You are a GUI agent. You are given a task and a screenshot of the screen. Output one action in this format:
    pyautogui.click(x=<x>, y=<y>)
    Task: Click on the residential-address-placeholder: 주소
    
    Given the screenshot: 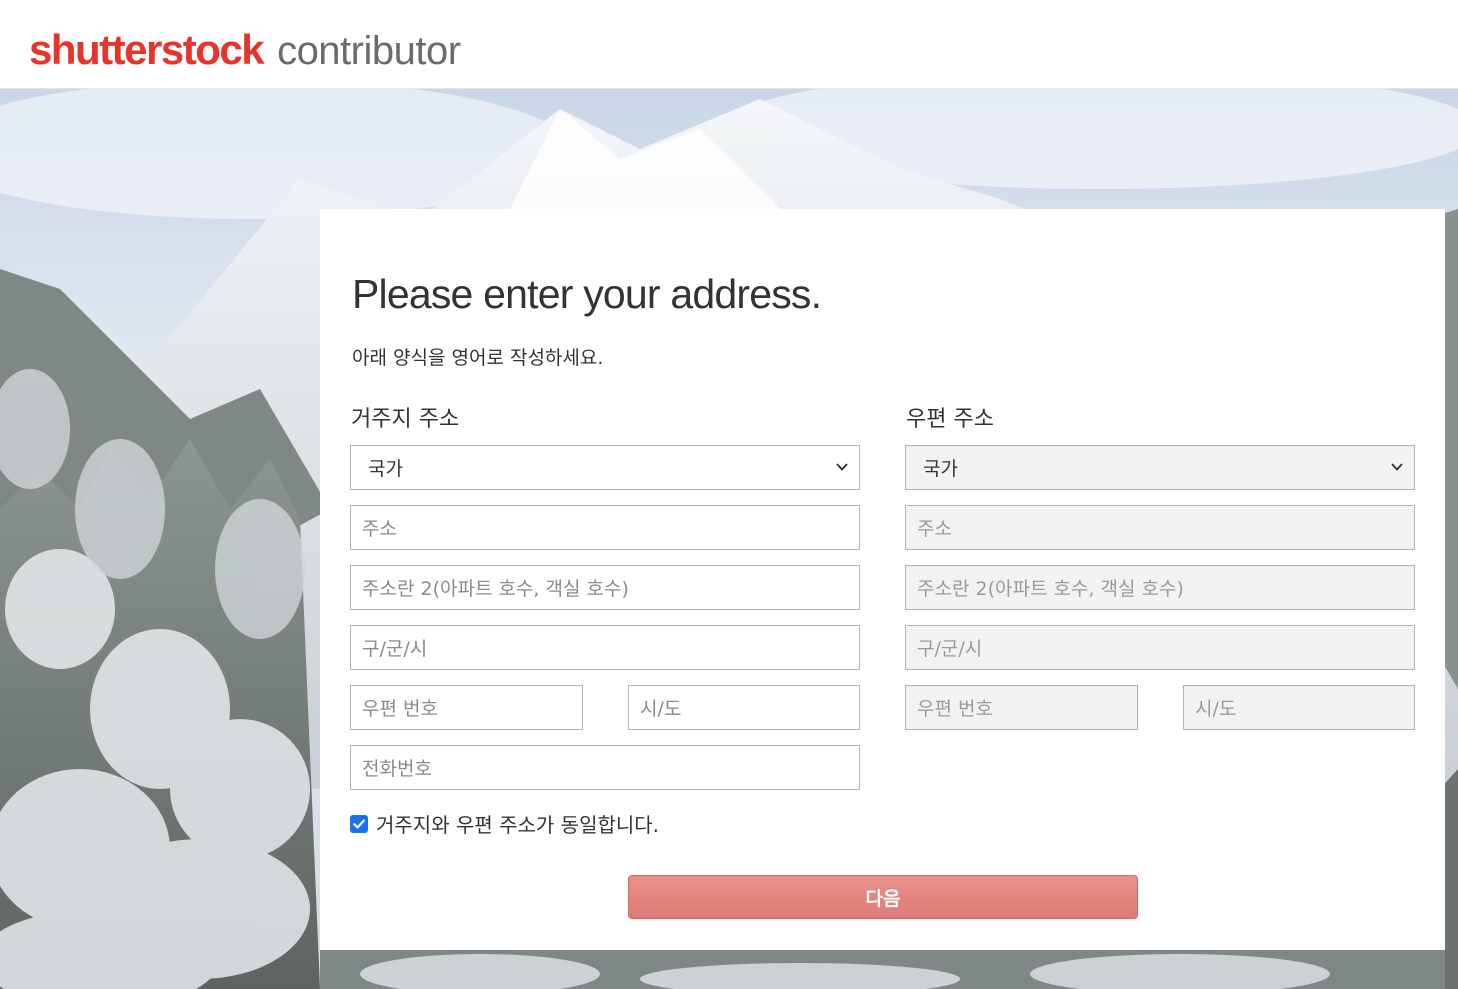 What is the action you would take?
    pyautogui.click(x=379, y=529)
    